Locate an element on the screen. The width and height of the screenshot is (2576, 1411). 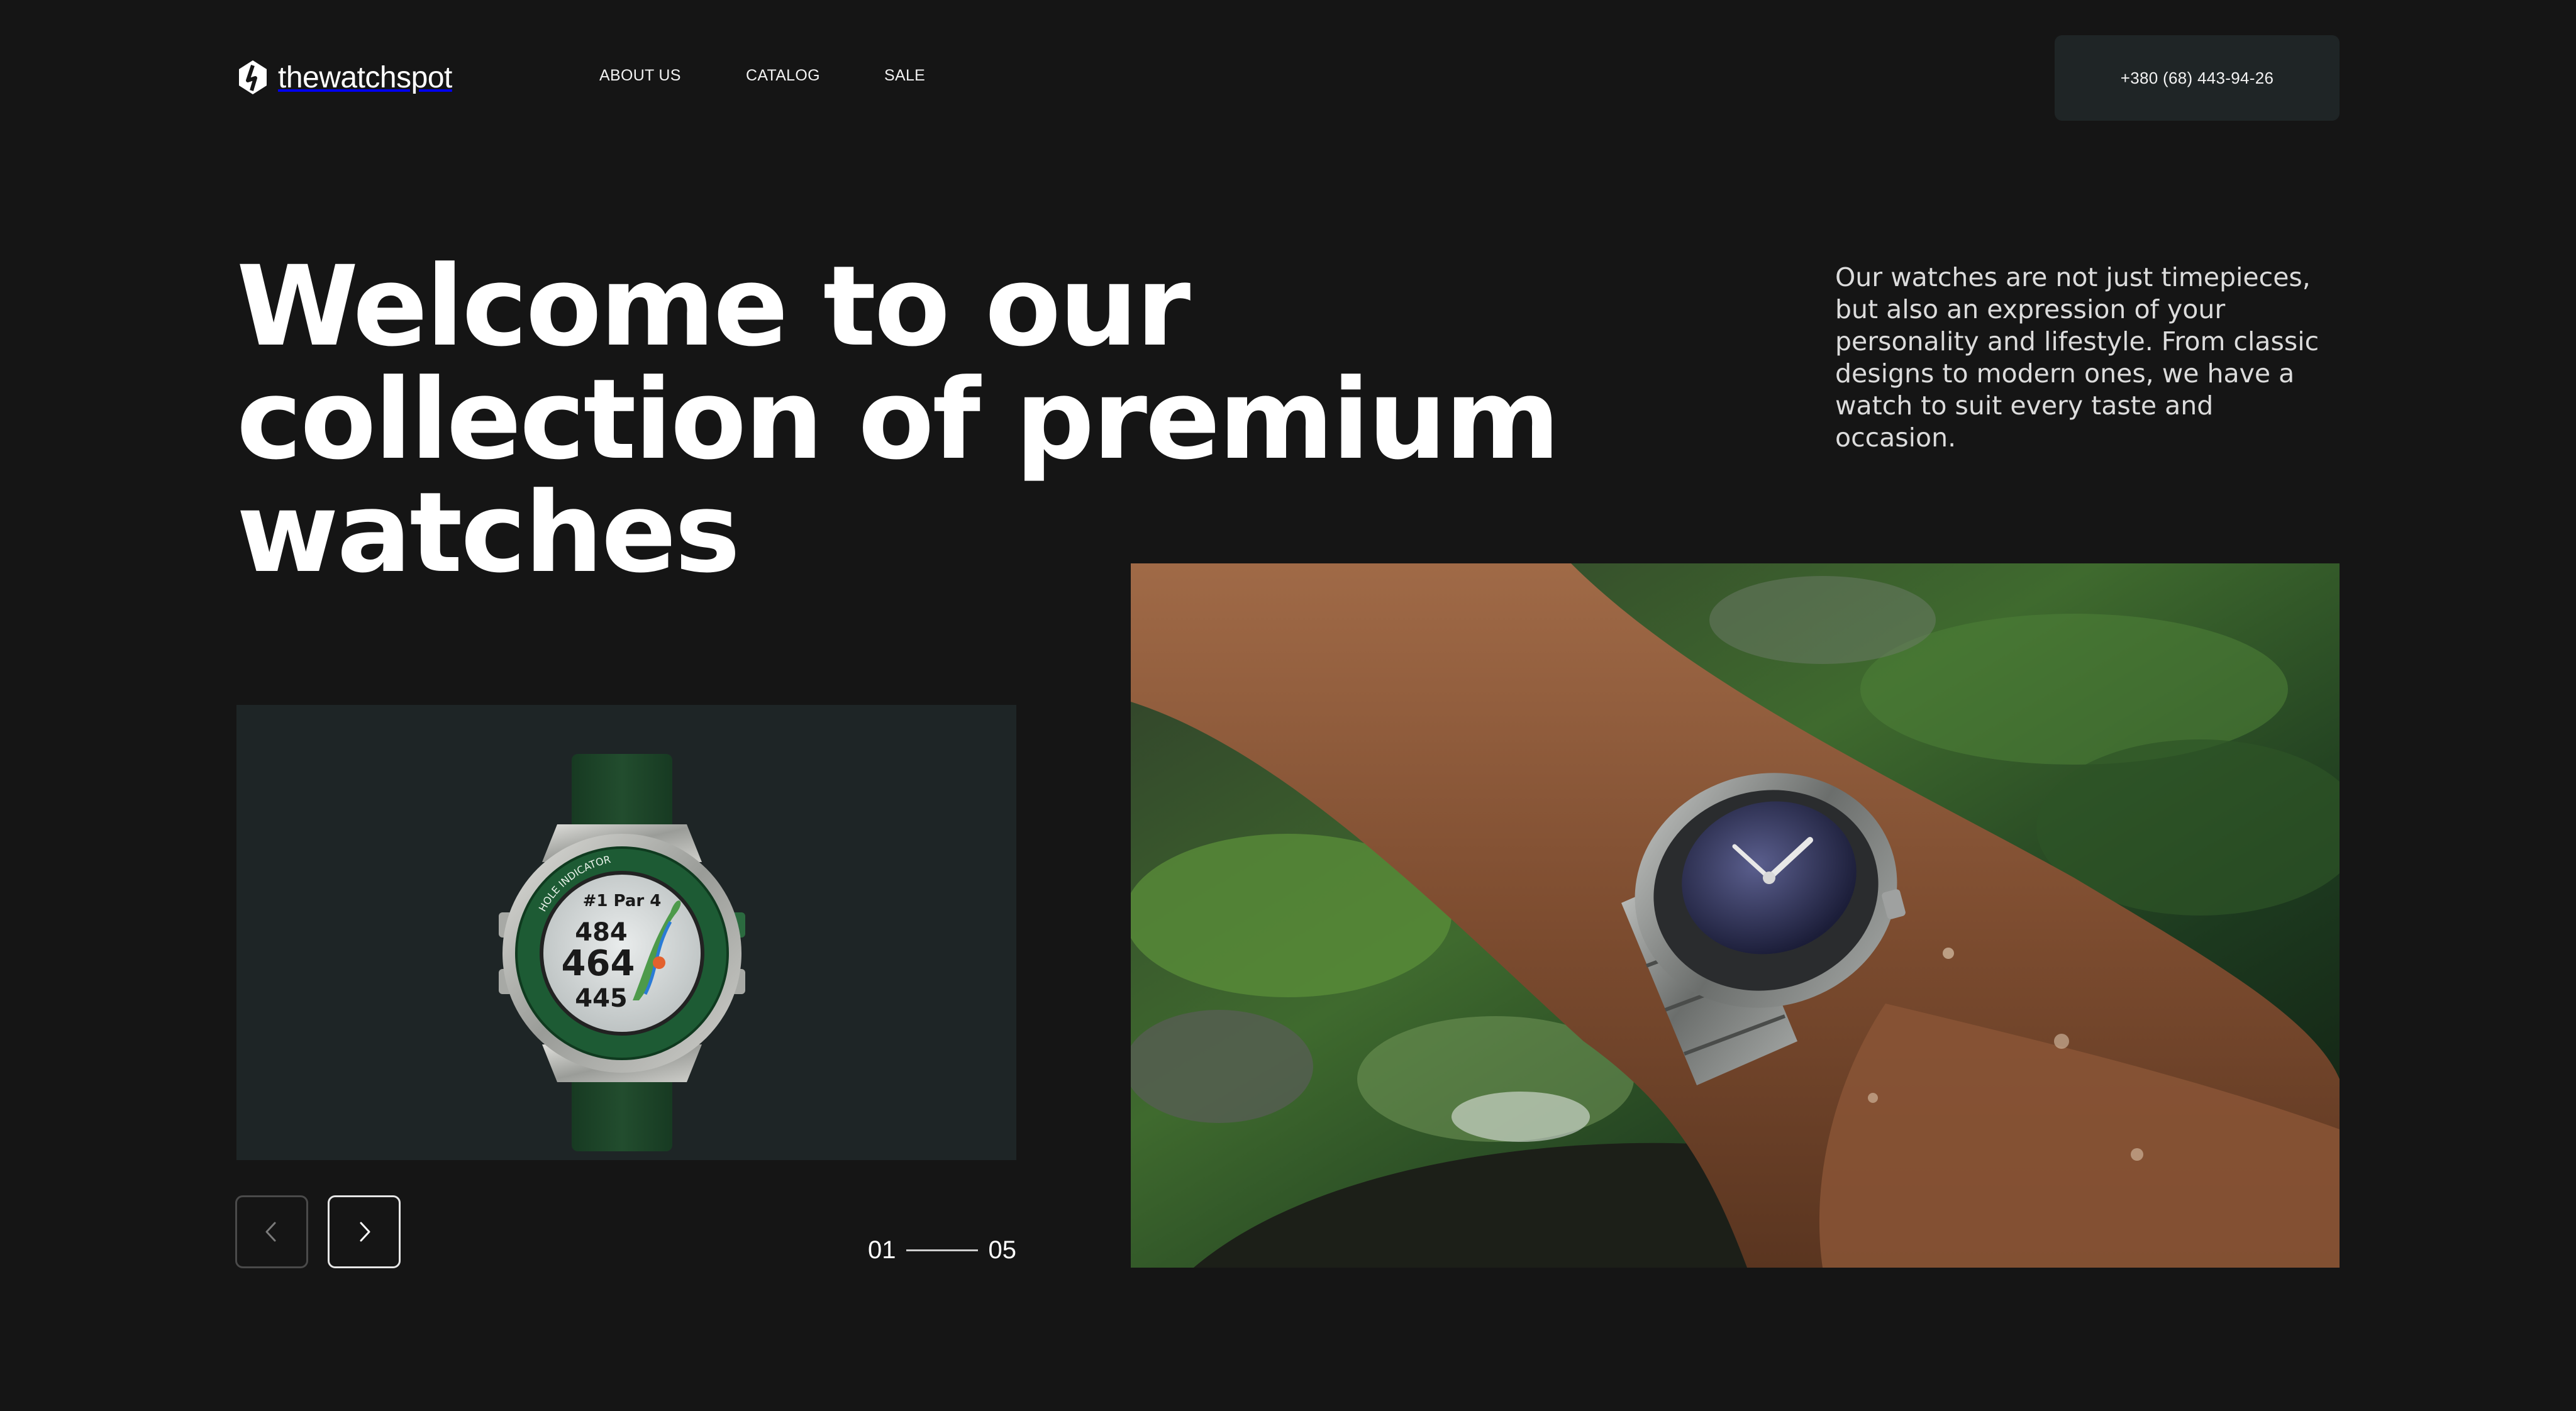
slider-divider is located at coordinates (942, 1250).